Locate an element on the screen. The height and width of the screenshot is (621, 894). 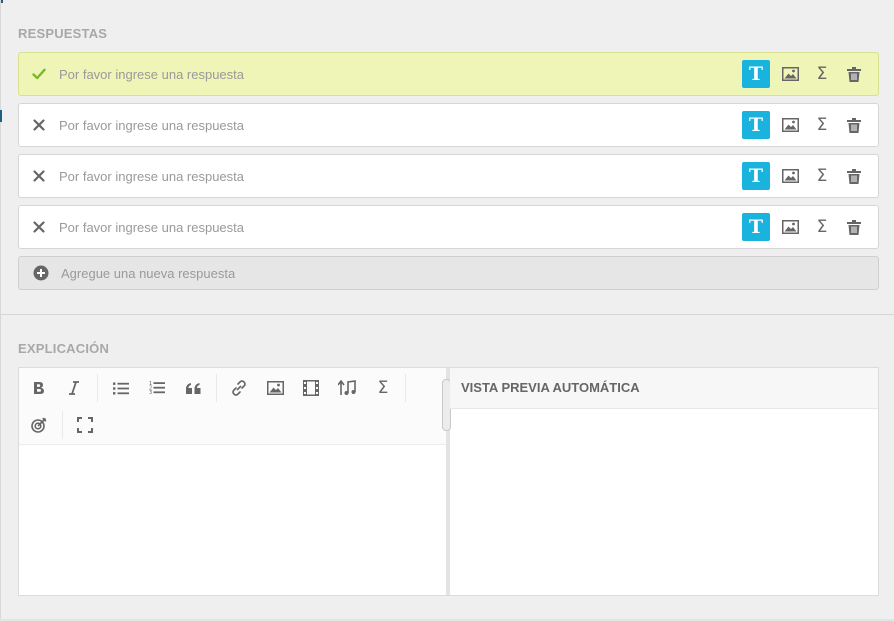
bold-icon is located at coordinates (39, 388).